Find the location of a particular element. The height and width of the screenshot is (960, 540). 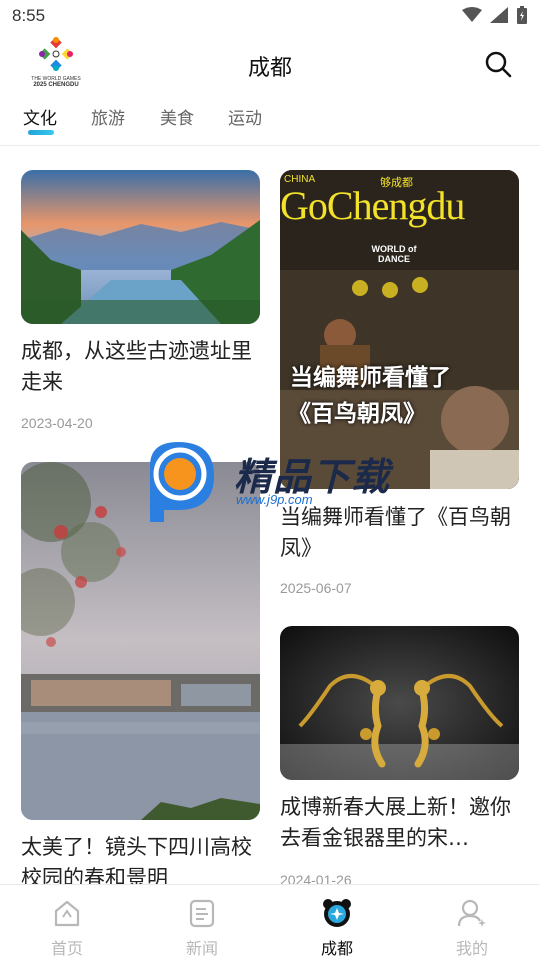

home-icon is located at coordinates (67, 913).